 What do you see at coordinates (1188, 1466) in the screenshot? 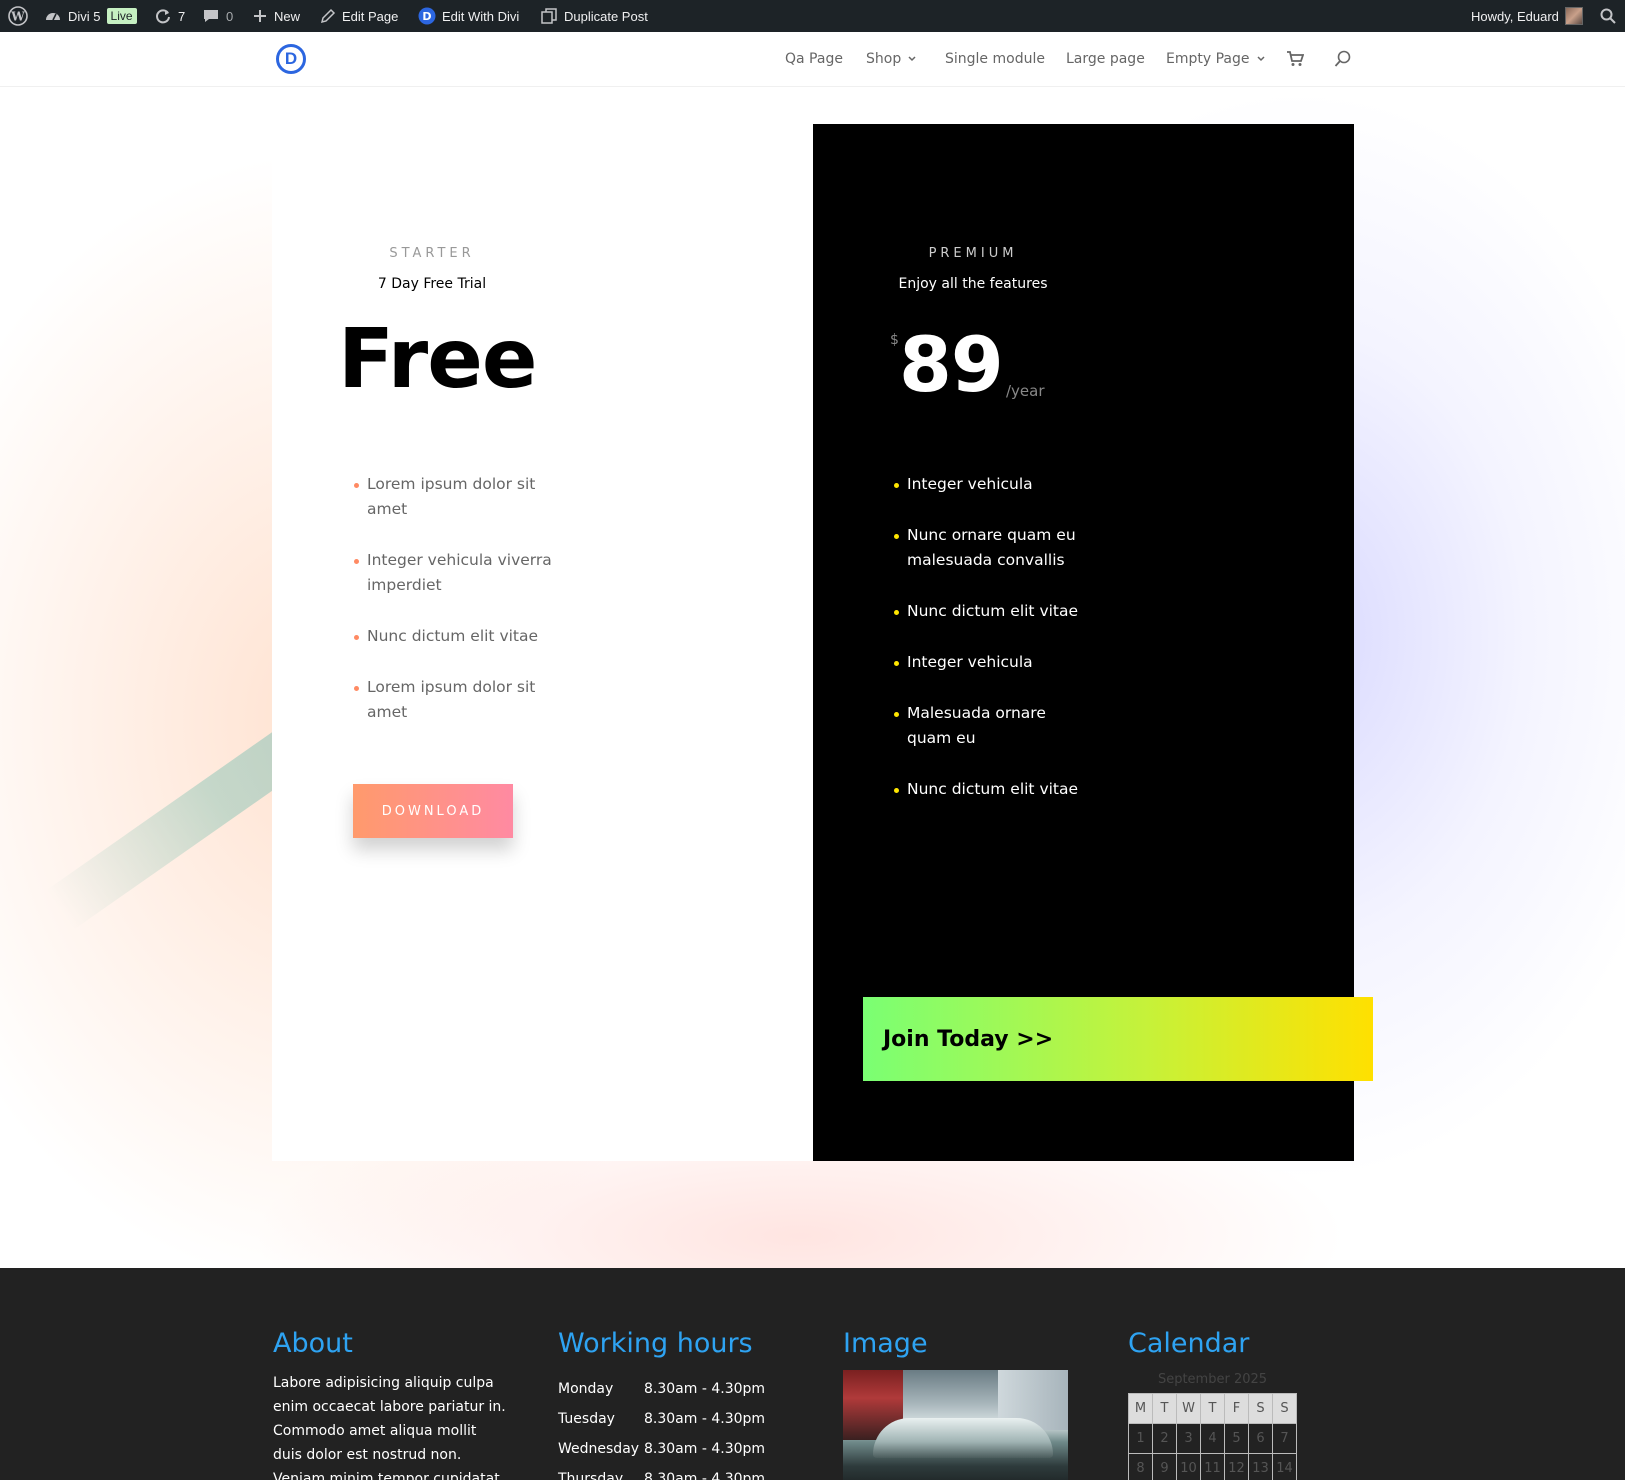
I see `calendar-day: 10` at bounding box center [1188, 1466].